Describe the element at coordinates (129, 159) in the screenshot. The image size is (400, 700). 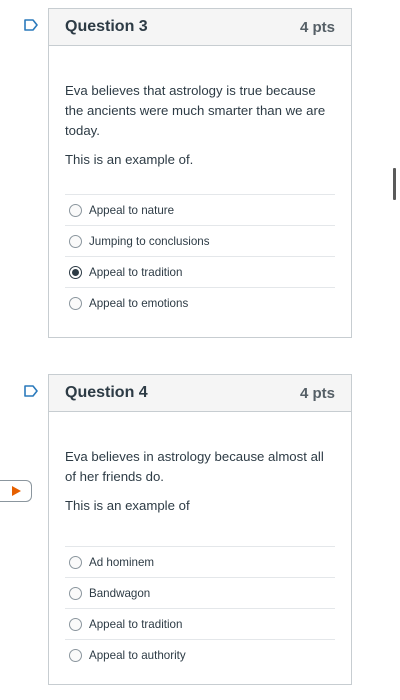
I see `question-prompt: This is an example of.` at that location.